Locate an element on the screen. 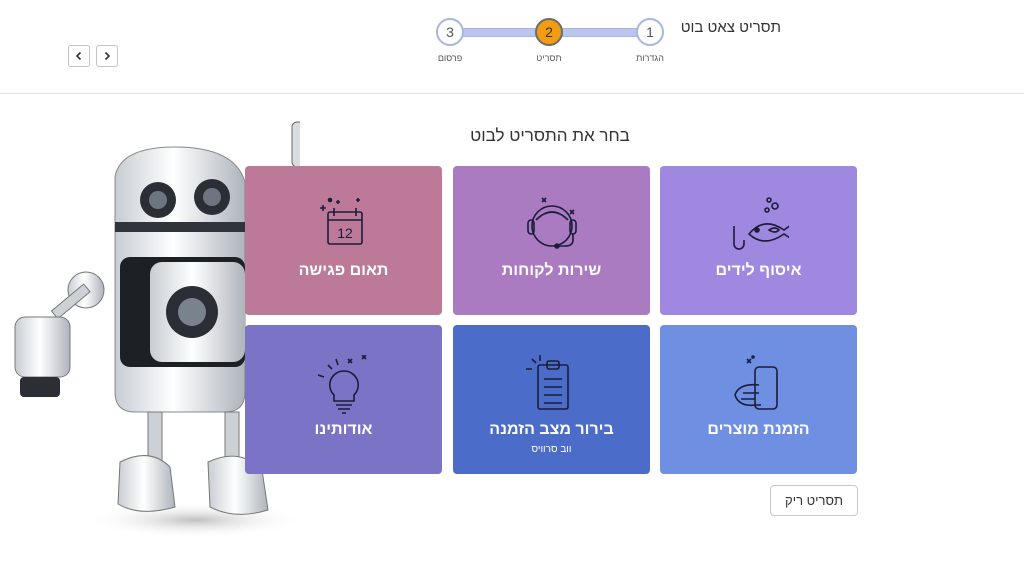 The width and height of the screenshot is (1024, 578). choose-script-heading: בחר את התסריט לבוט is located at coordinates (550, 135).